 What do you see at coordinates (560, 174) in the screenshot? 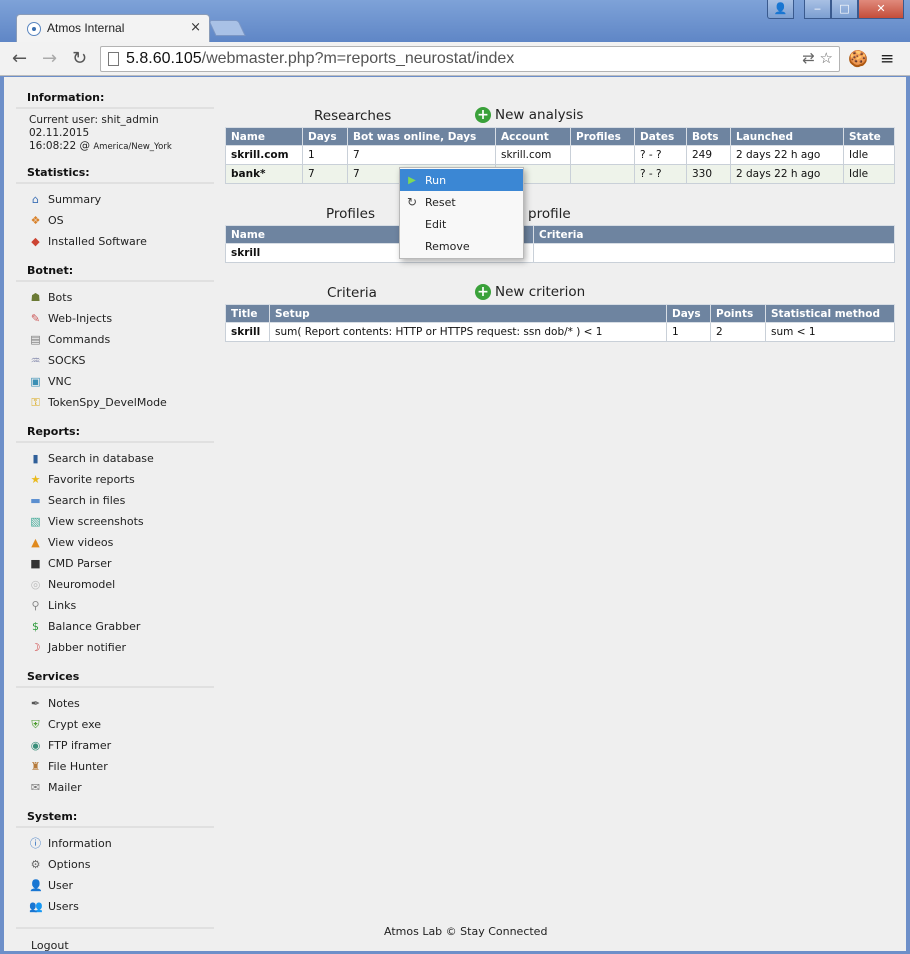
I see `table-row: bank* 7 7? - ? 330 2 days 22 h ago Idle` at bounding box center [560, 174].